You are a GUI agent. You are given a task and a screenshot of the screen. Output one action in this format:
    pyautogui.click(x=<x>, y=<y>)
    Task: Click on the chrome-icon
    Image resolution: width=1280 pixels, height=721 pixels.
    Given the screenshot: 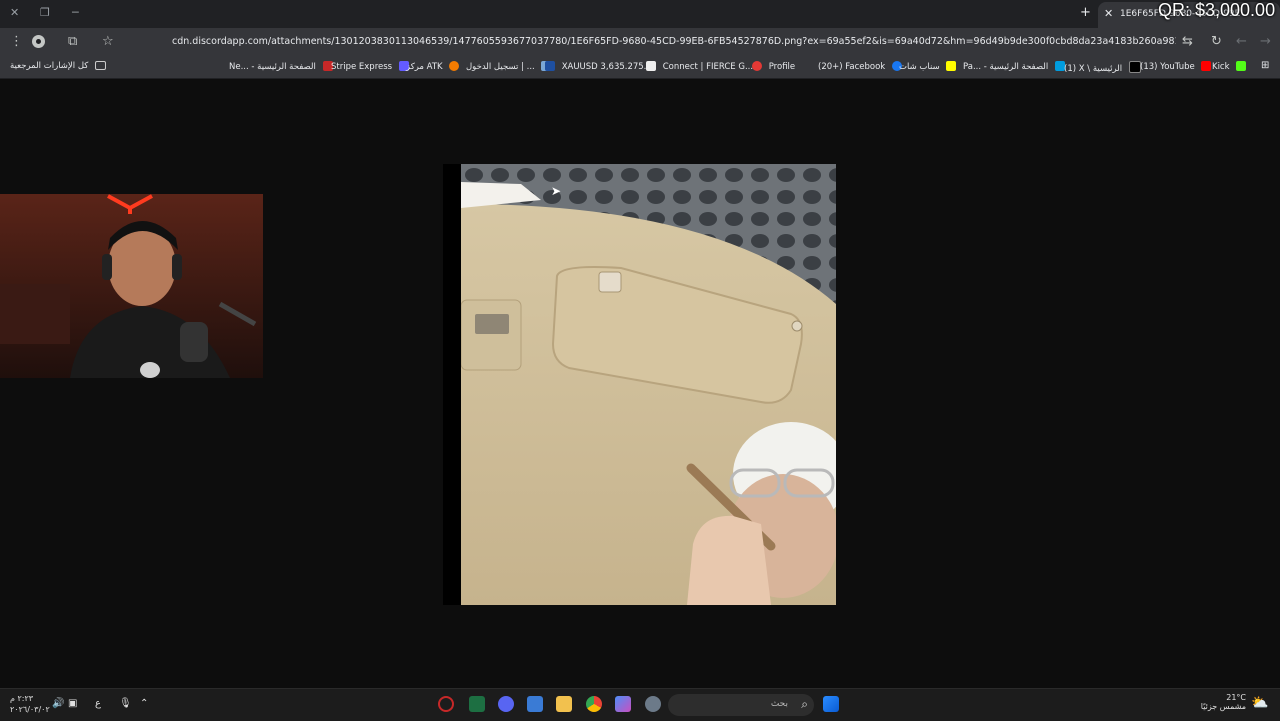 What is the action you would take?
    pyautogui.click(x=594, y=704)
    